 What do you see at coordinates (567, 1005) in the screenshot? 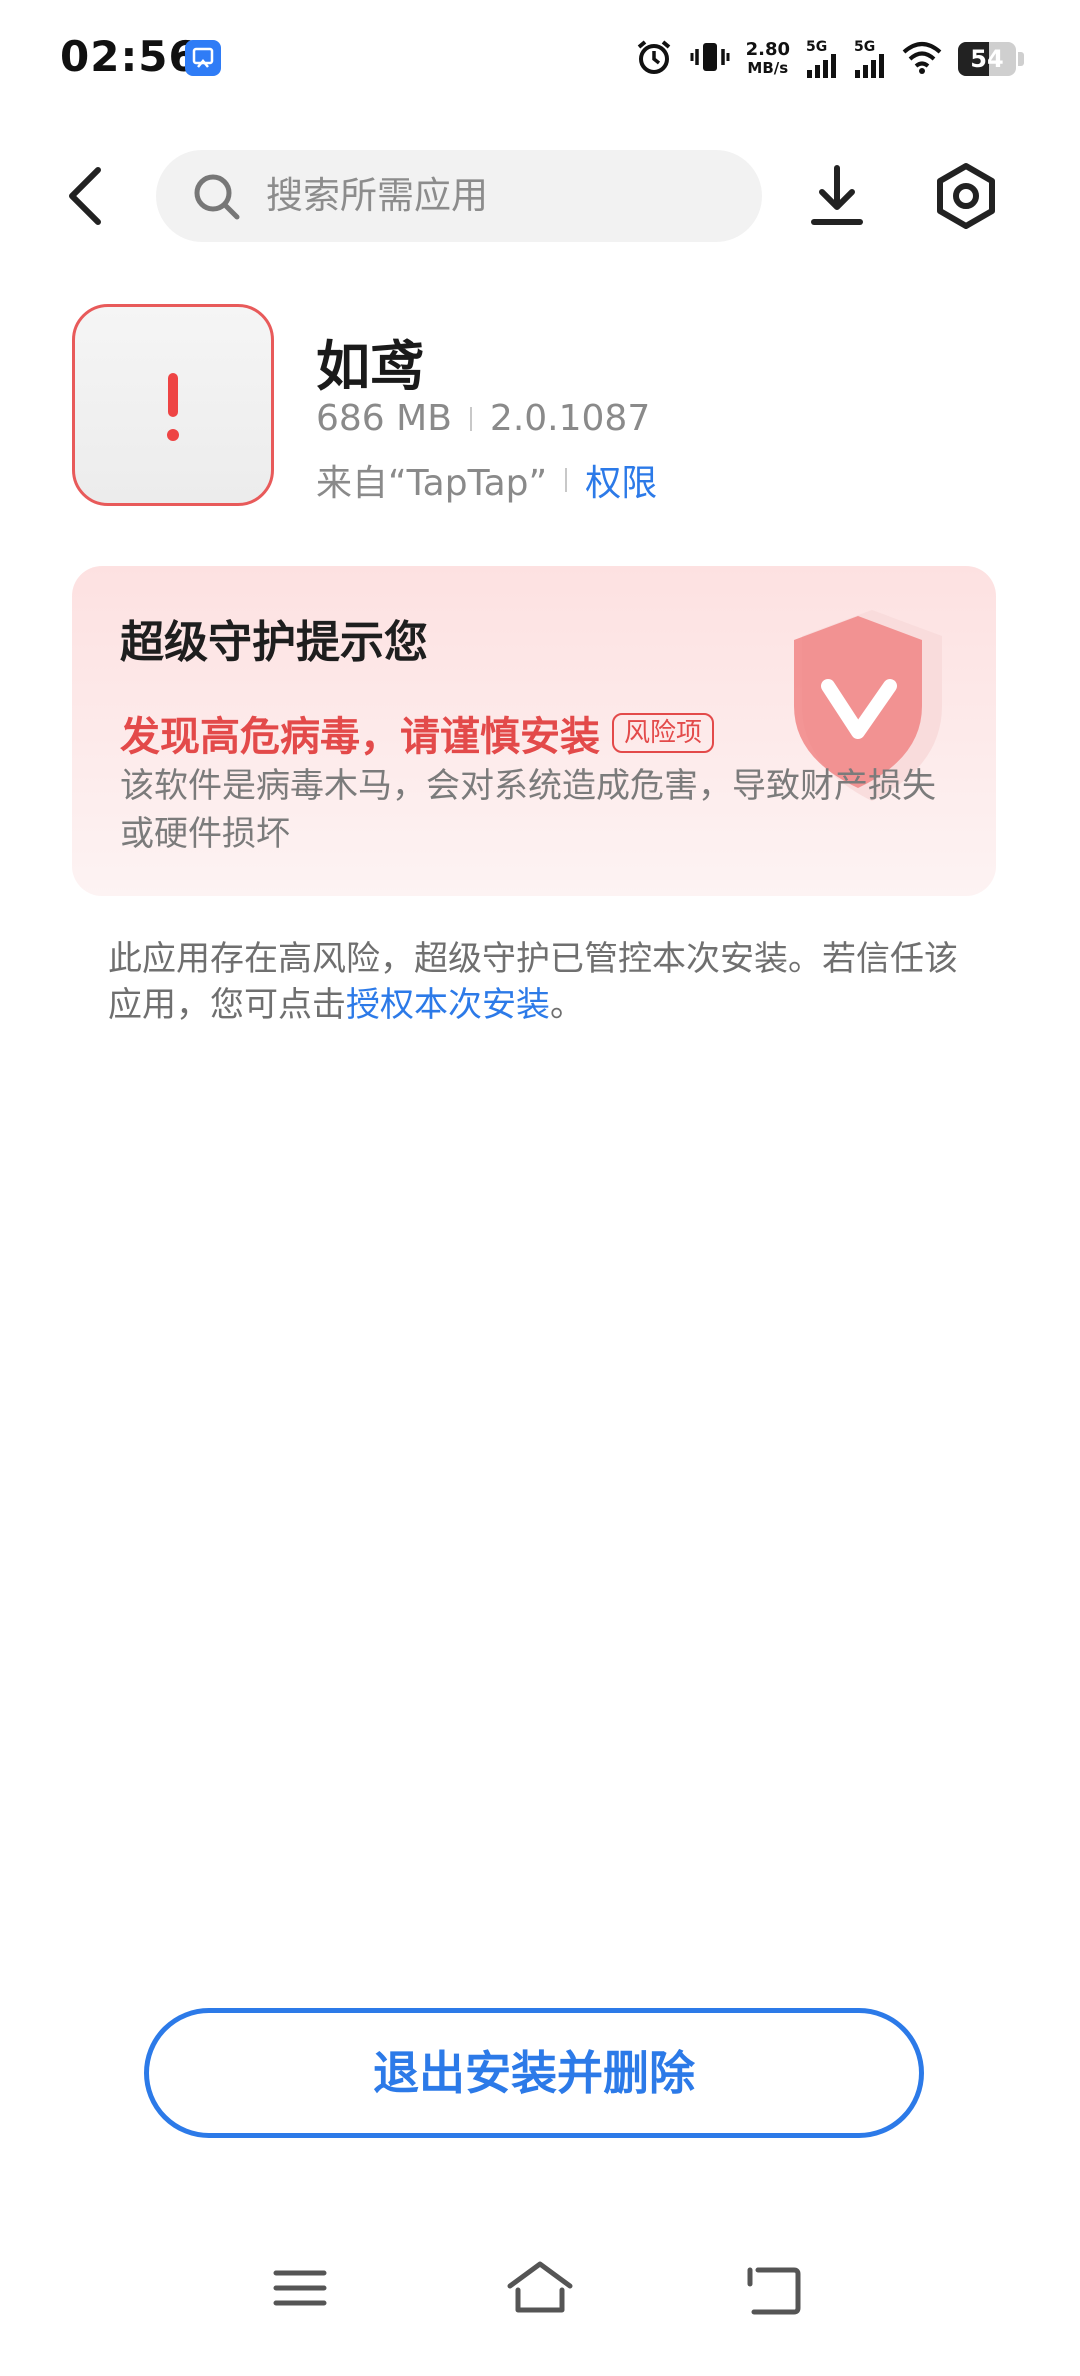
I see `notice-text-end: 。` at bounding box center [567, 1005].